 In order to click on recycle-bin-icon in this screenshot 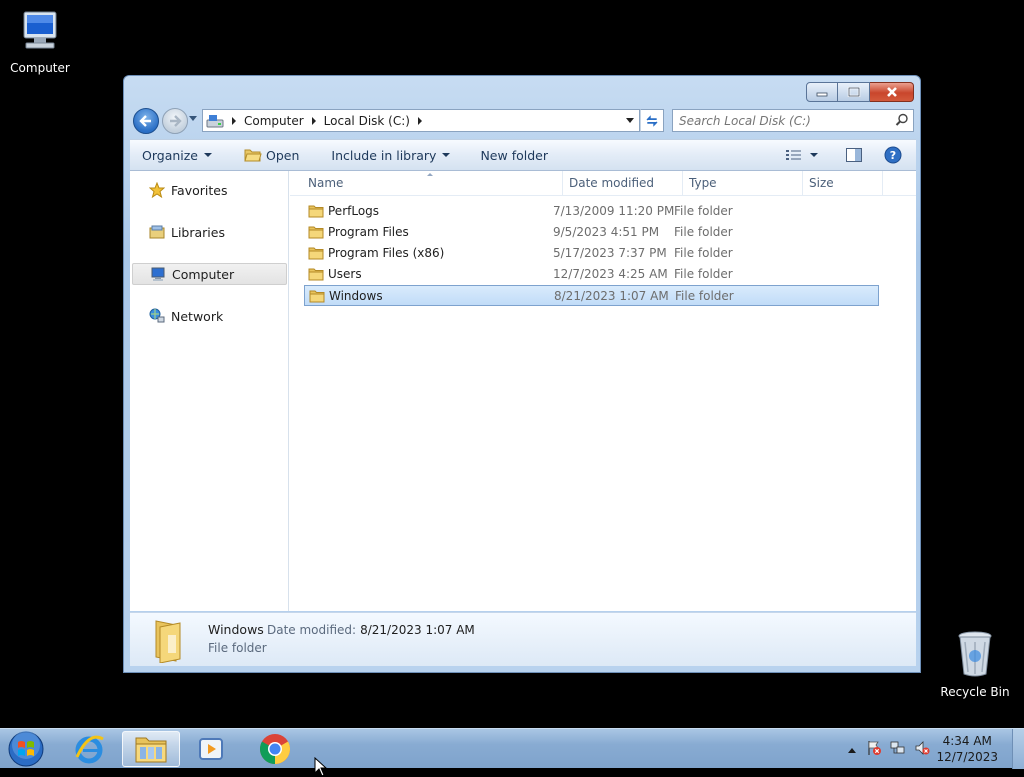, I will do `click(975, 654)`.